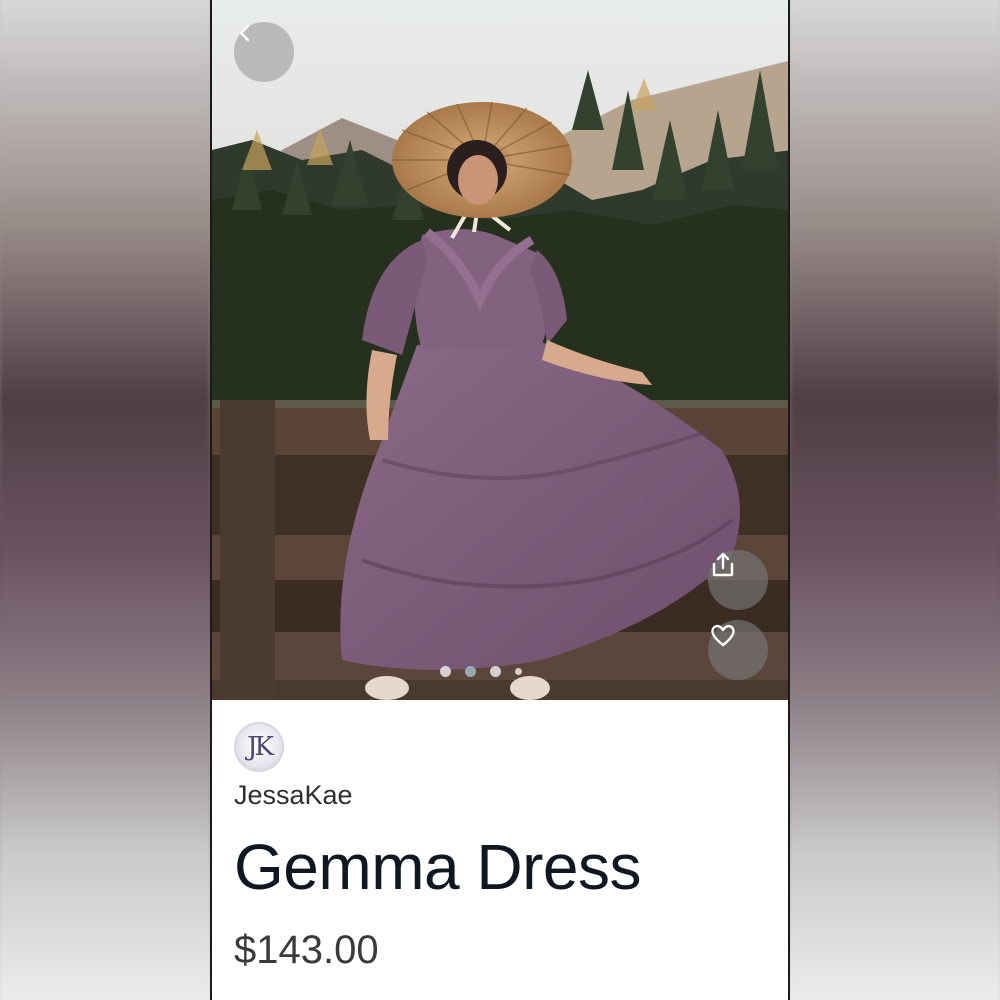 The width and height of the screenshot is (1000, 1000). Describe the element at coordinates (264, 52) in the screenshot. I see `back-button` at that location.